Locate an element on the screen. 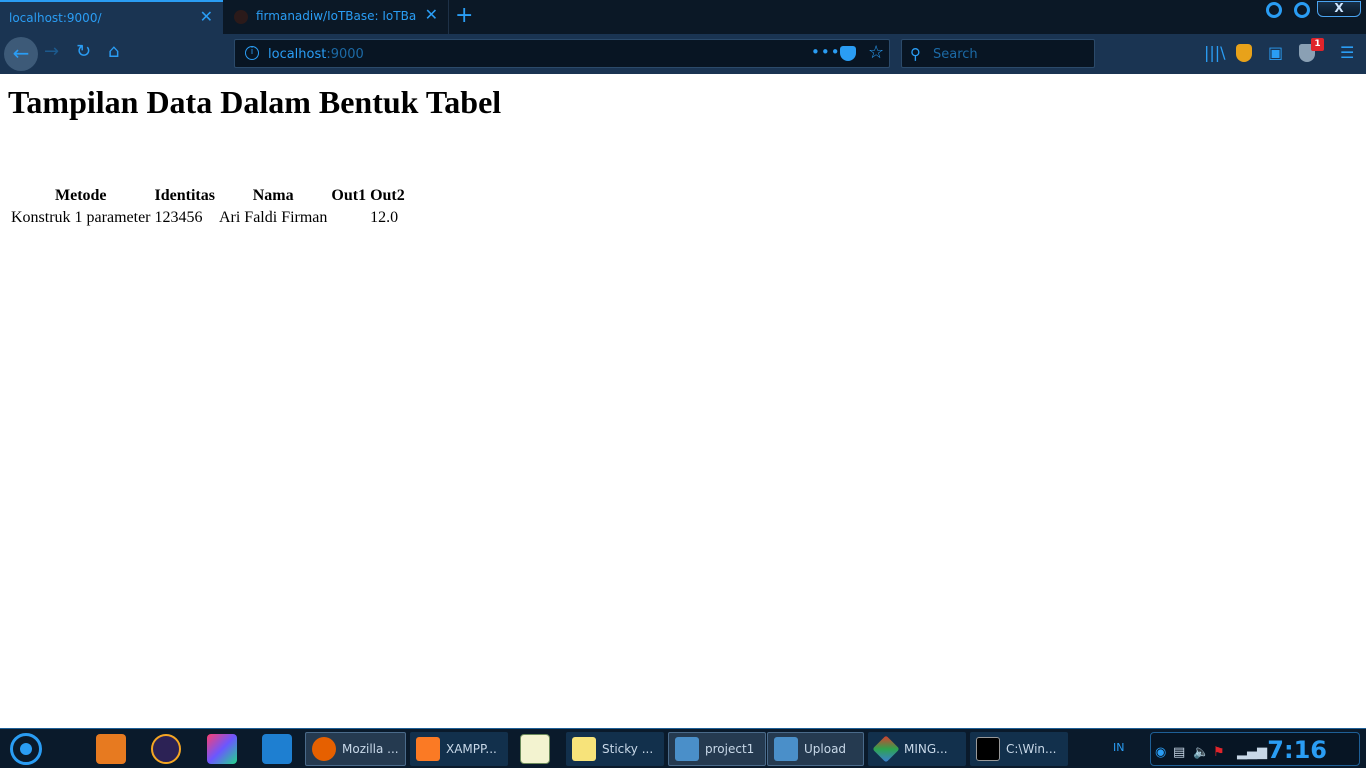 The image size is (1366, 768). header-metode: Metode is located at coordinates (80, 195).